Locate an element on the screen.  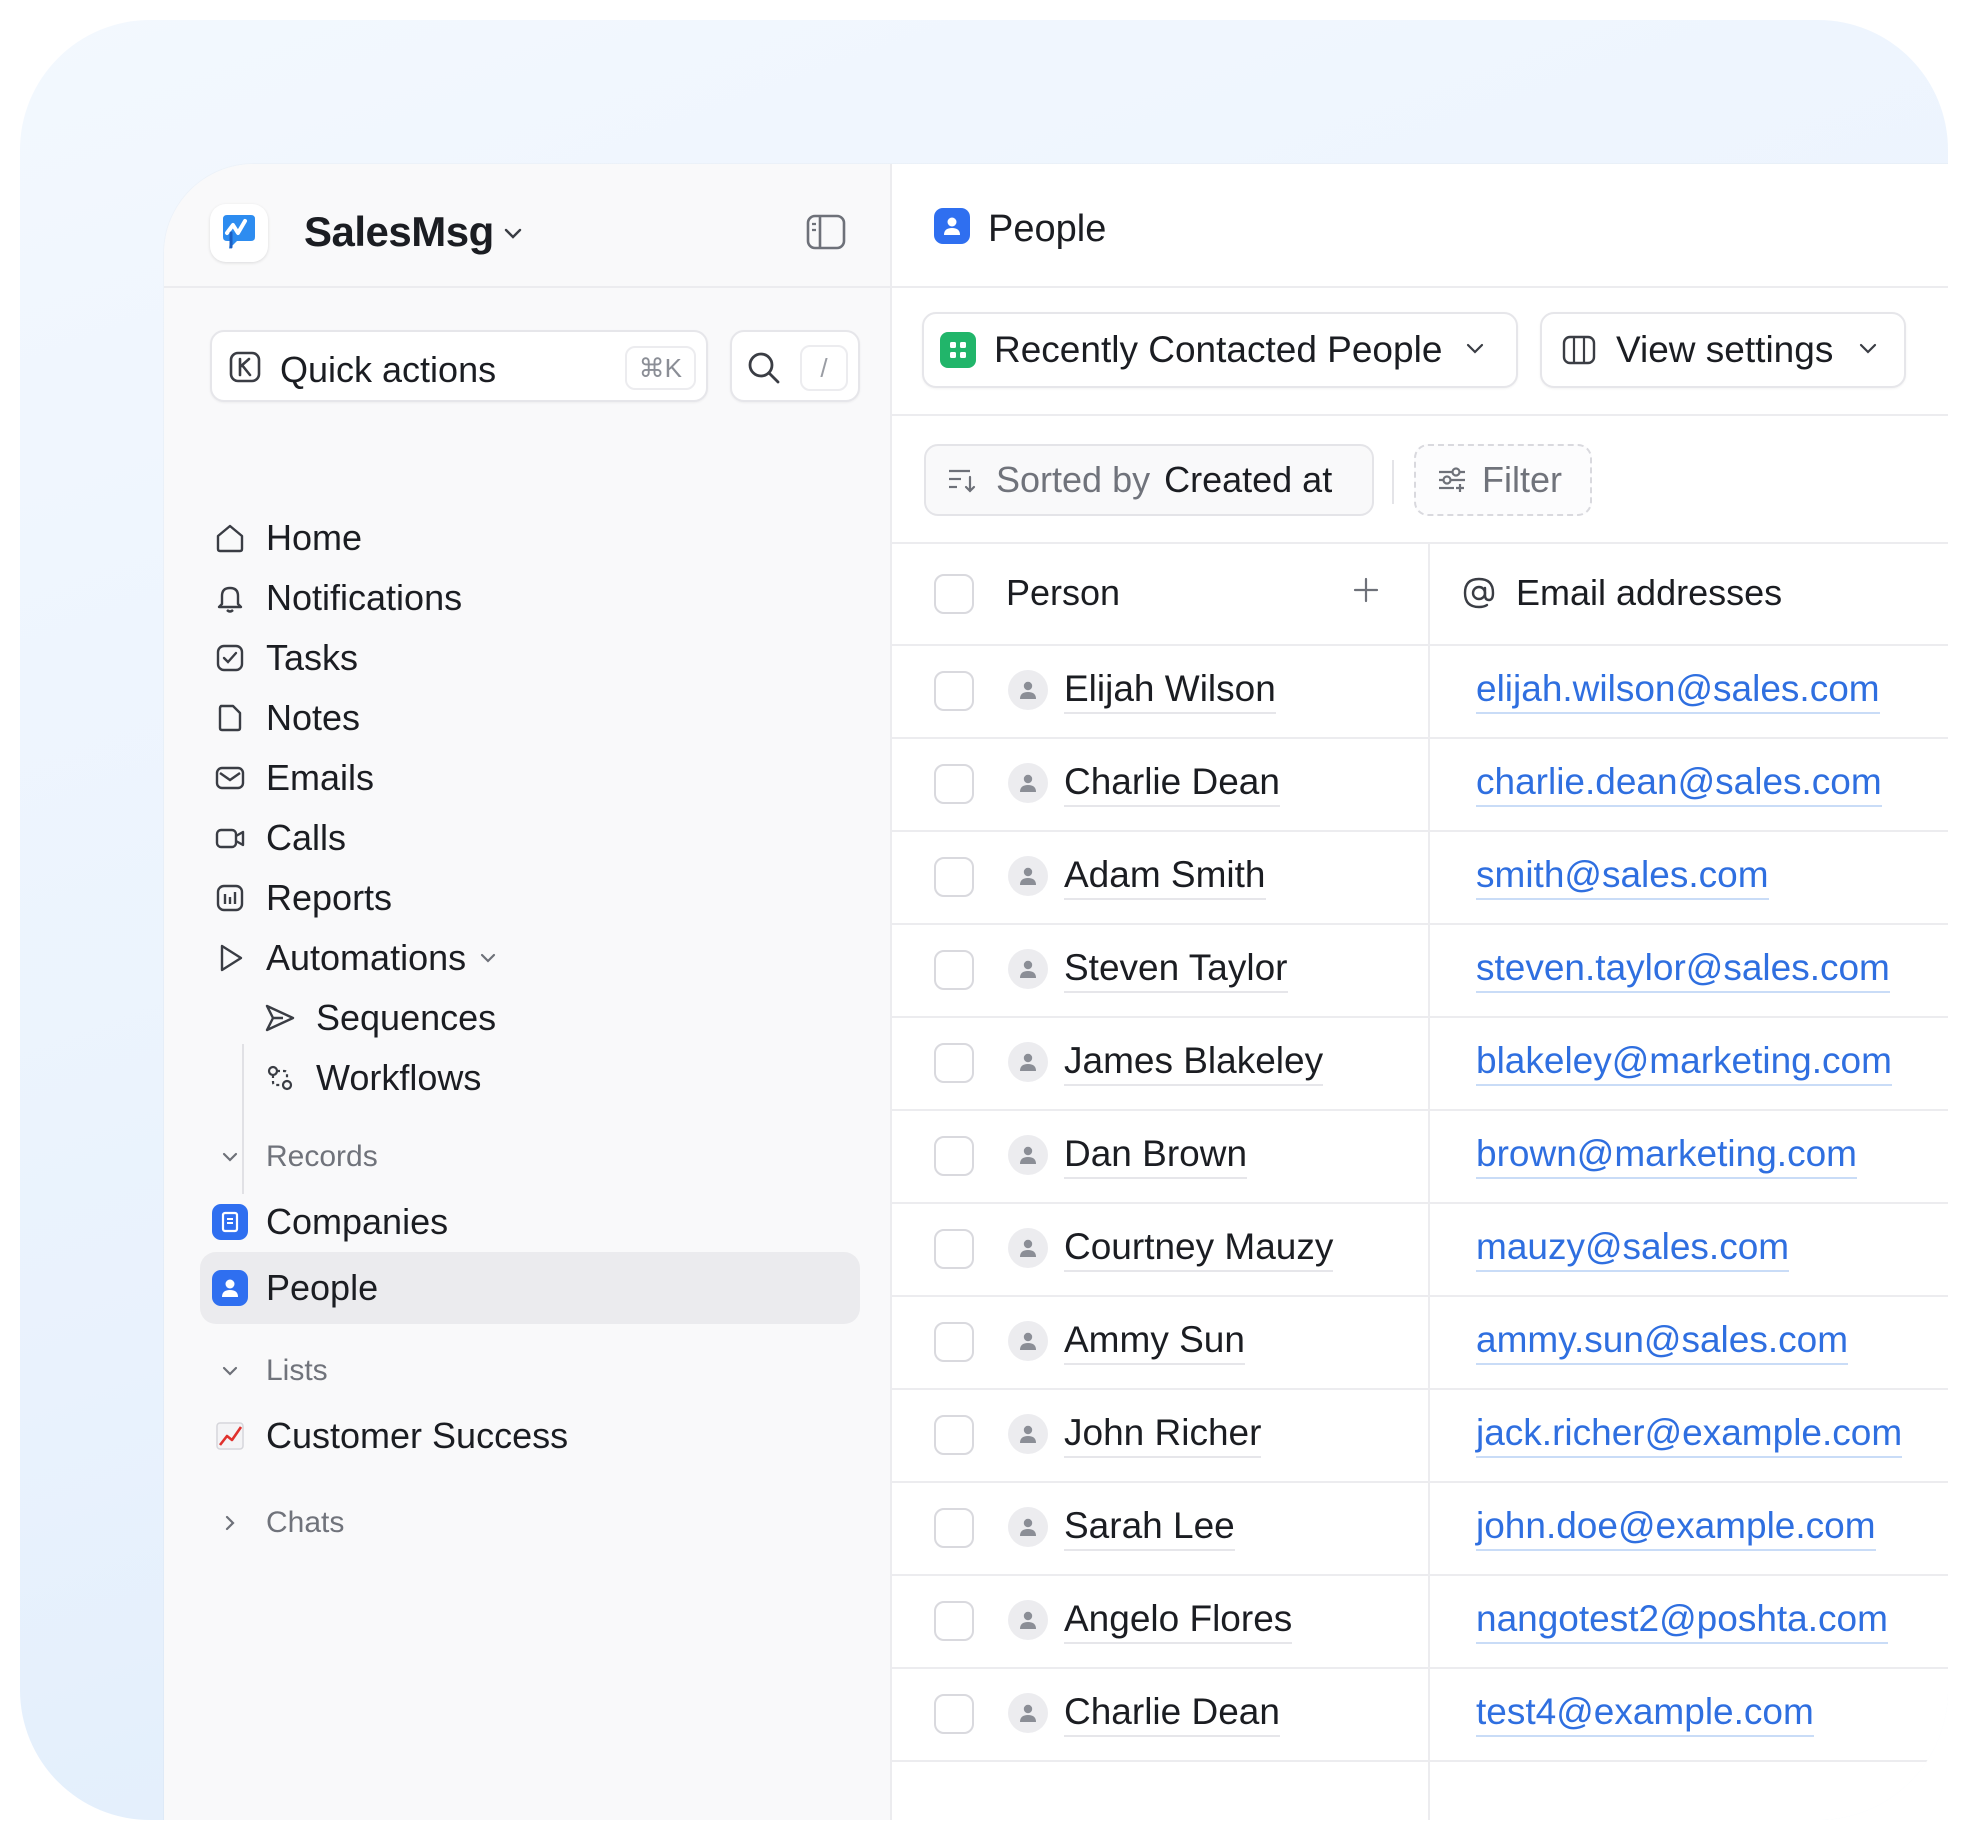
person-name: John Richer is located at coordinates (1163, 1435).